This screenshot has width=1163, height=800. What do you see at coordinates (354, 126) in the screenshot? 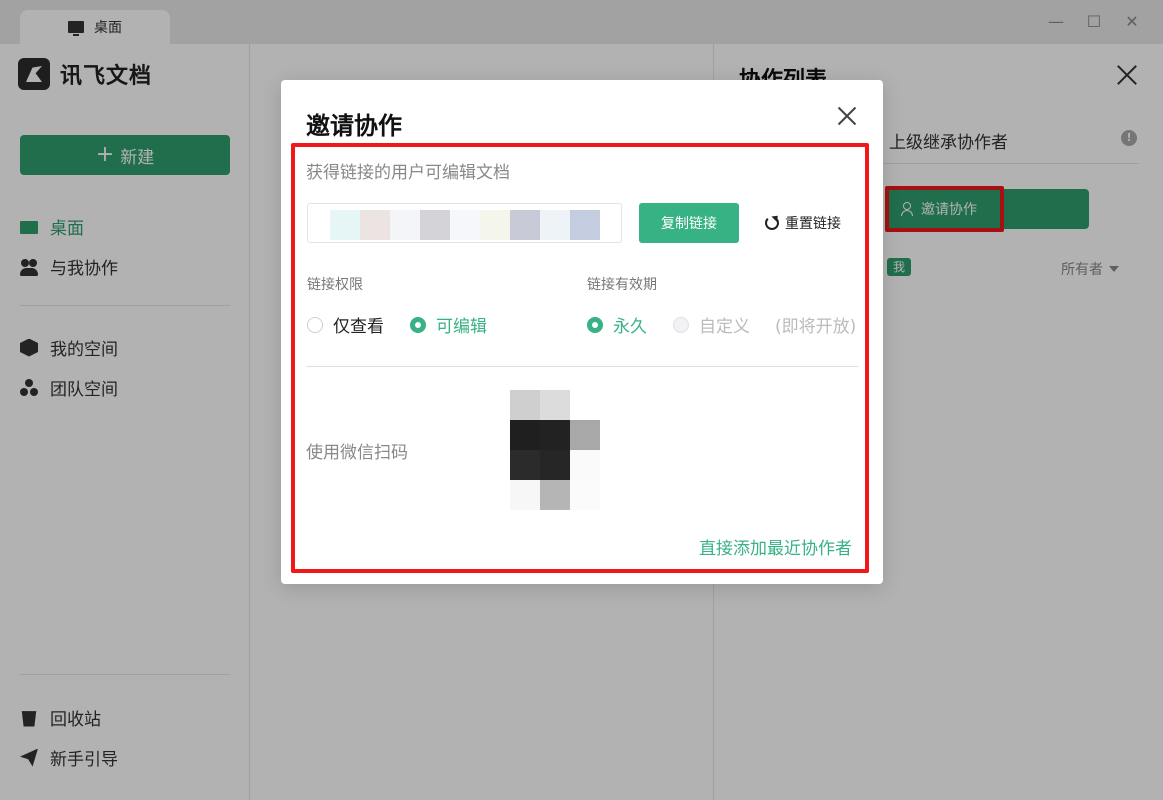
I see `modal-title: 邀请协作` at bounding box center [354, 126].